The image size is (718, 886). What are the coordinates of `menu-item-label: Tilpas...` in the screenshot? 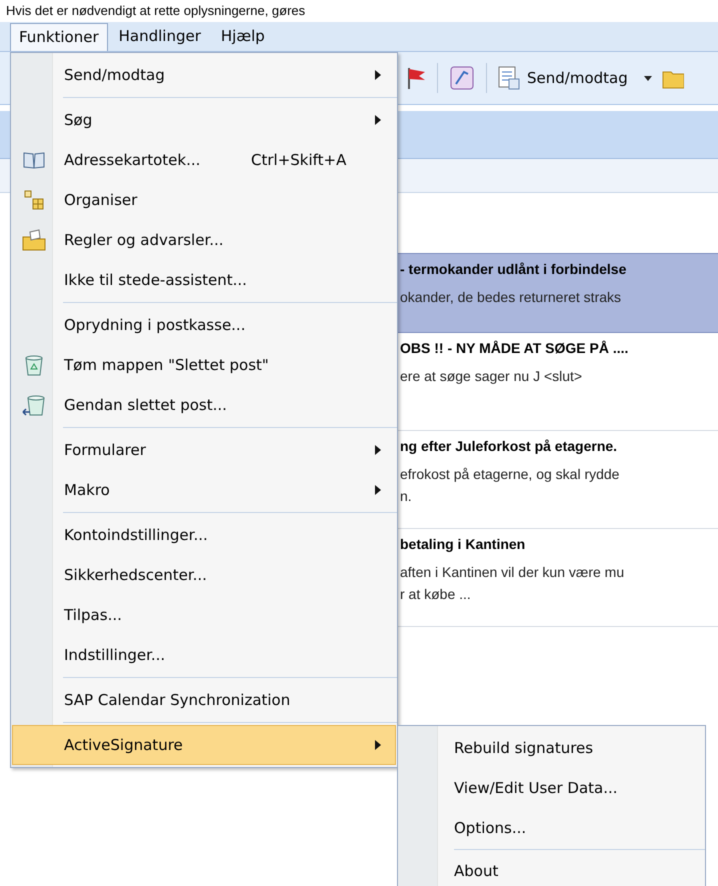 It's located at (93, 615).